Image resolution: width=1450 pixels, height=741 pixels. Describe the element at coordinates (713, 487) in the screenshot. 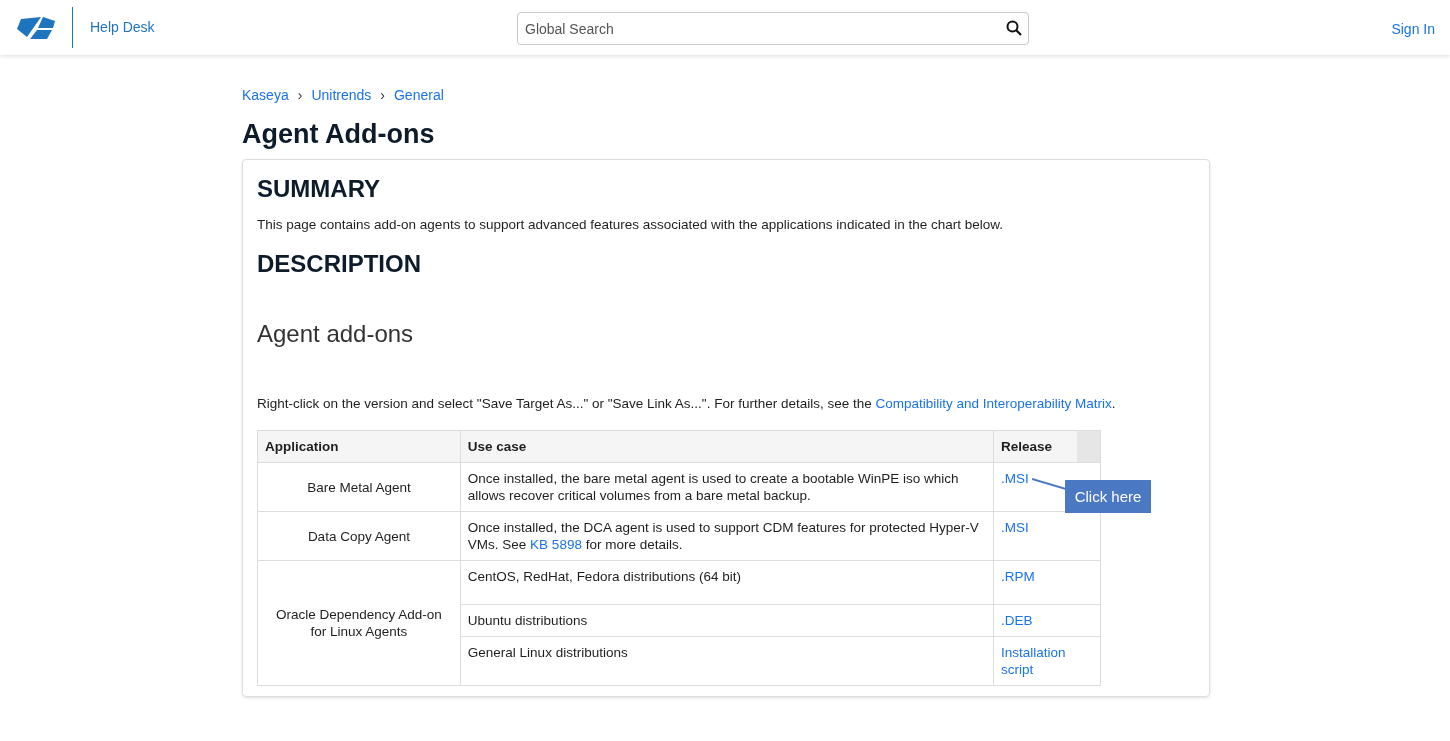

I see `table-cell: Once installed, the bare metal agent is used to create a bootable WinPE iso which allows recover critical volumes from a bare metal backup.` at that location.